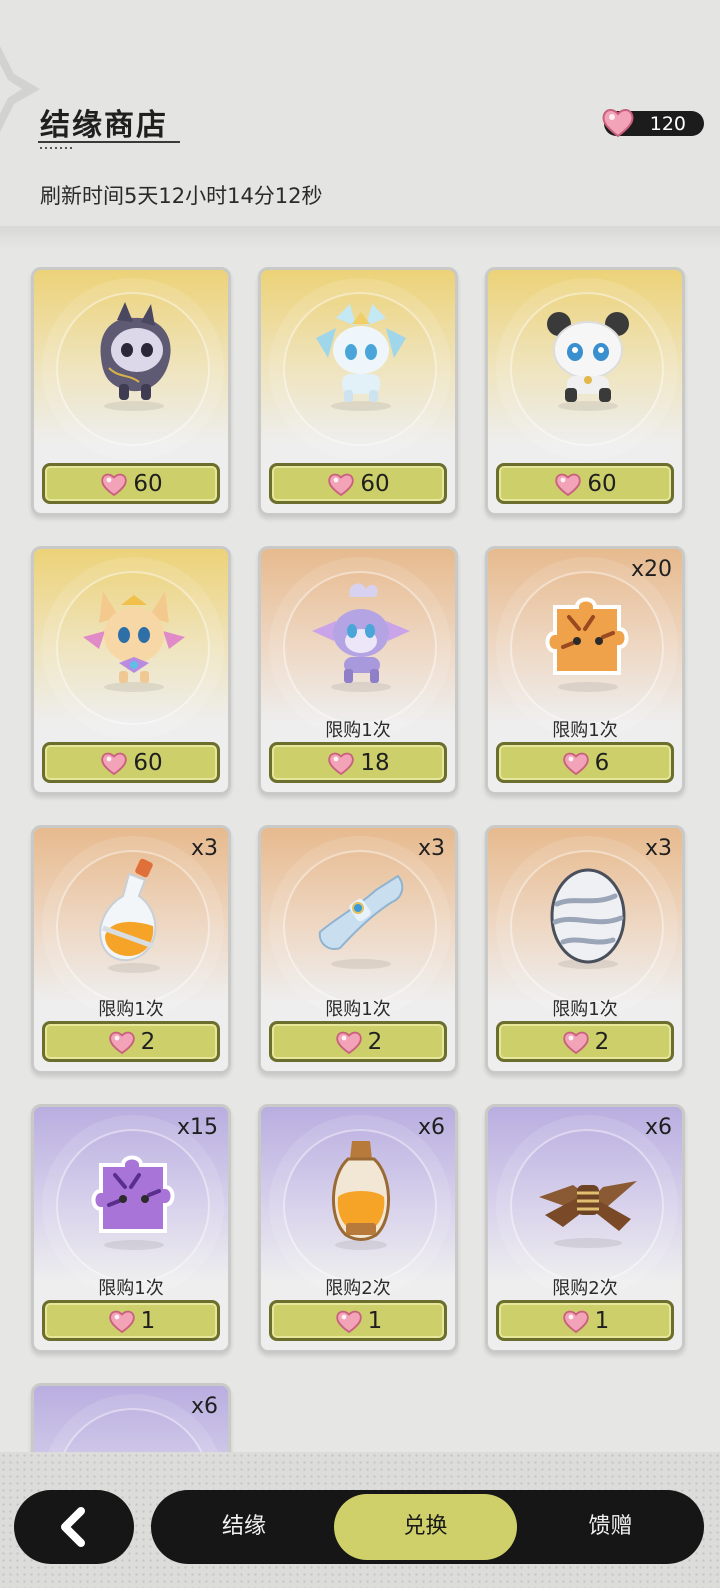  What do you see at coordinates (361, 637) in the screenshot?
I see `purple-deer-pet-icon` at bounding box center [361, 637].